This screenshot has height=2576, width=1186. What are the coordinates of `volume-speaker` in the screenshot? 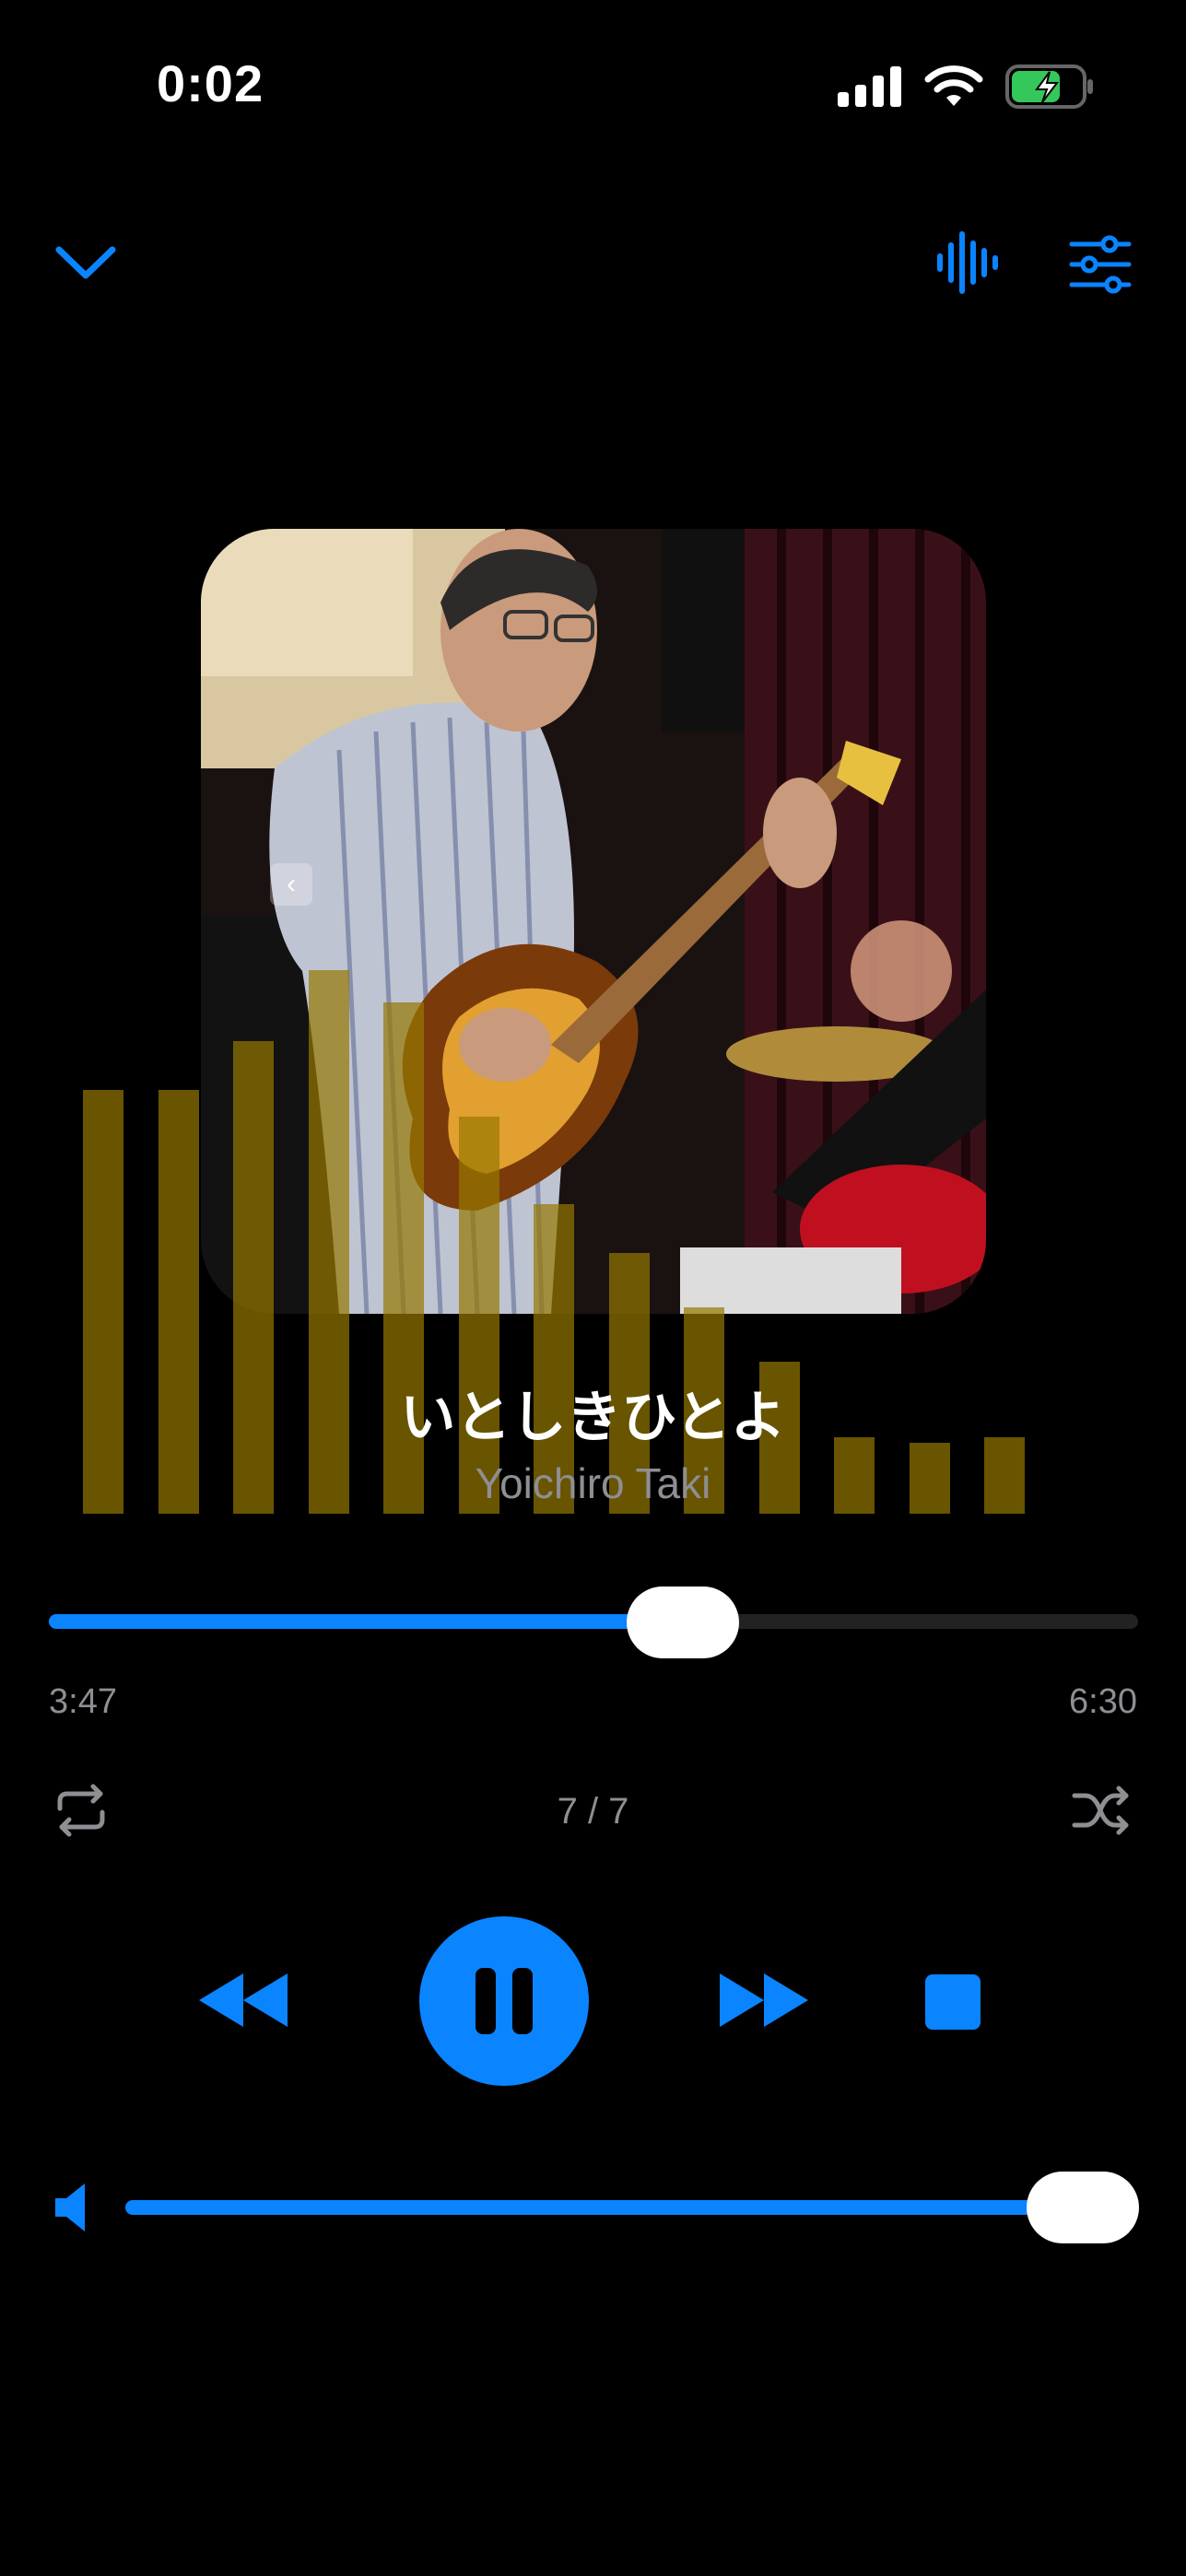 It's located at (71, 2207).